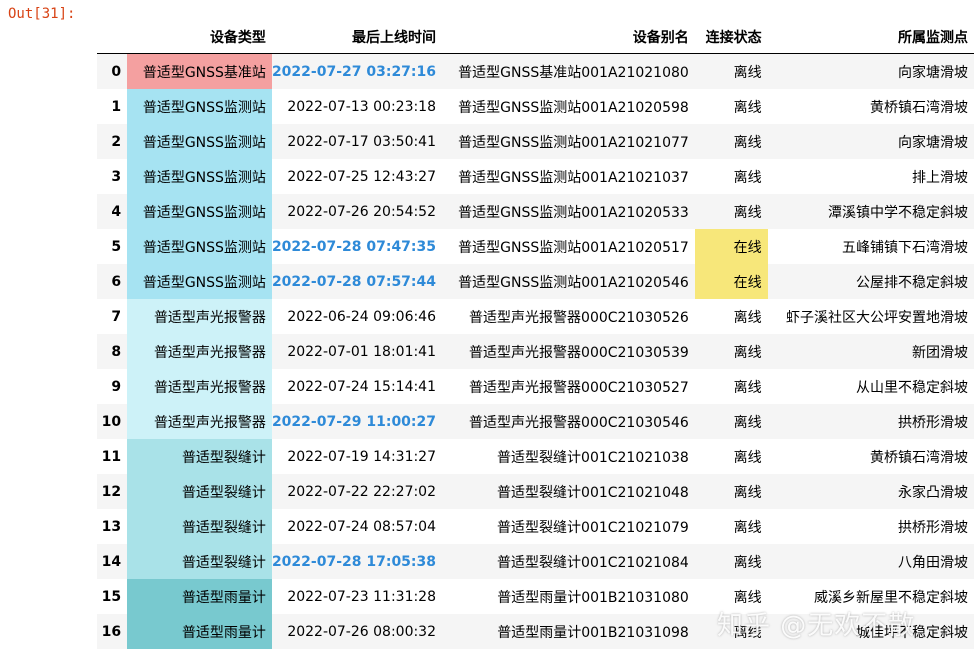 The image size is (974, 660). I want to click on row-index: 9, so click(112, 386).